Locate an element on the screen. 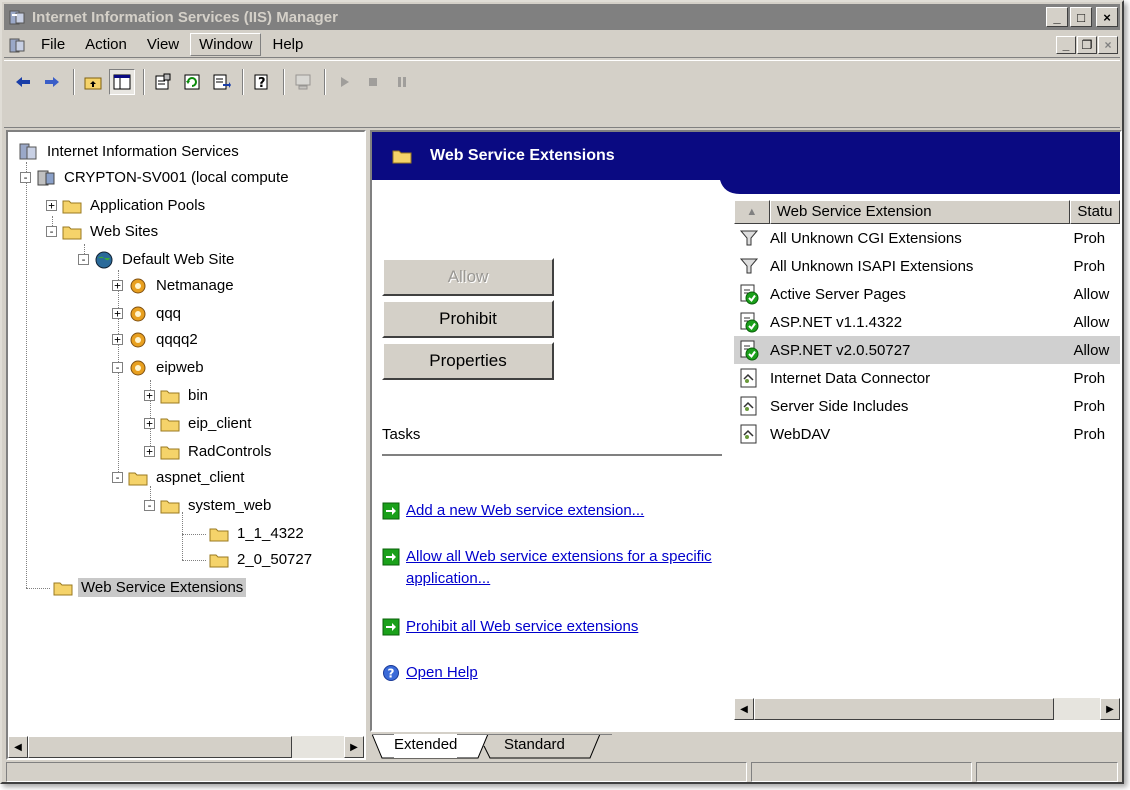  tree-node-default-web-site: - Default Web Site is located at coordinates (157, 259).